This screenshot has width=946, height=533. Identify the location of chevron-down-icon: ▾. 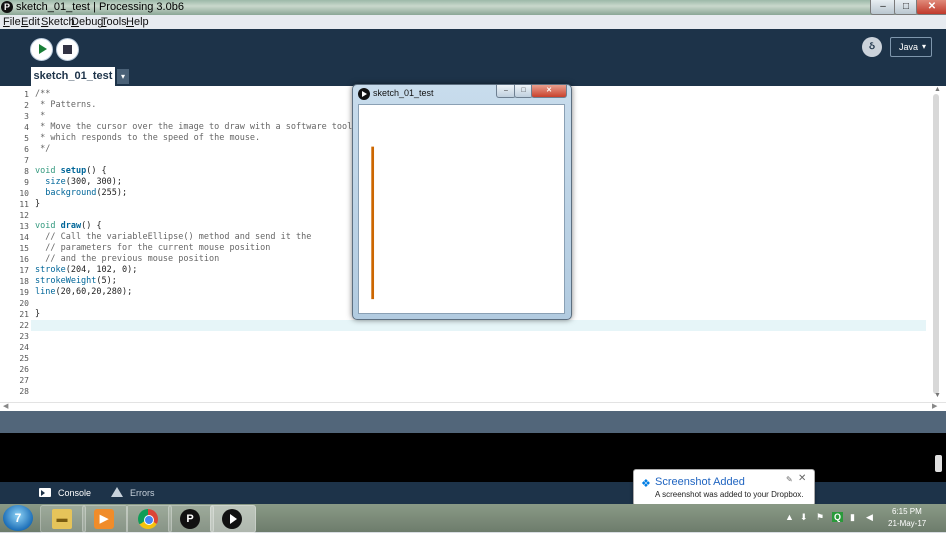
(923, 46).